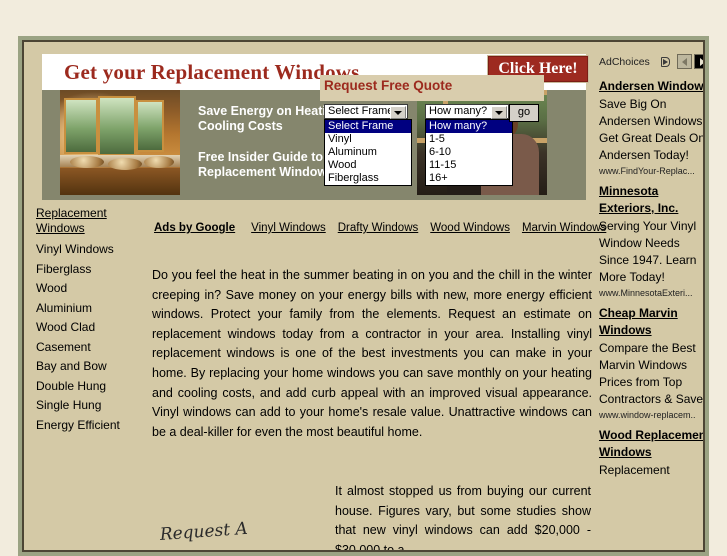 The height and width of the screenshot is (556, 727). I want to click on rail-ad-4-title: Wood Replacement Windows, so click(651, 444).